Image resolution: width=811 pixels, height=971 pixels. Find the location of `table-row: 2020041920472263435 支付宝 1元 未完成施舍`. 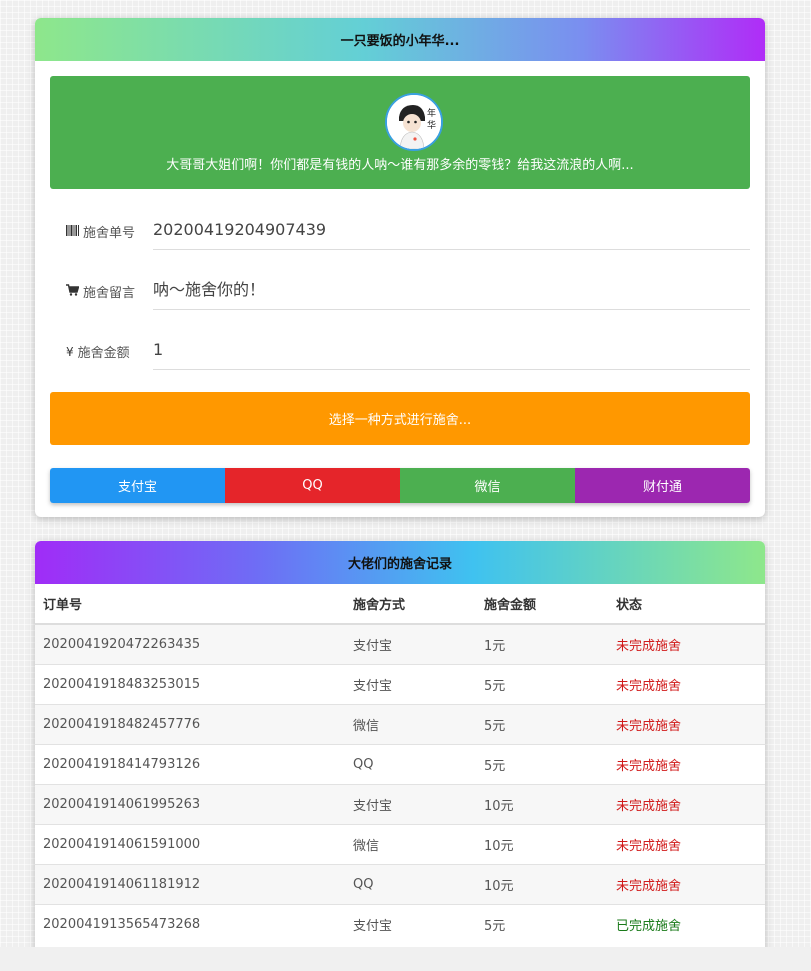

table-row: 2020041920472263435 支付宝 1元 未完成施舍 is located at coordinates (400, 643).